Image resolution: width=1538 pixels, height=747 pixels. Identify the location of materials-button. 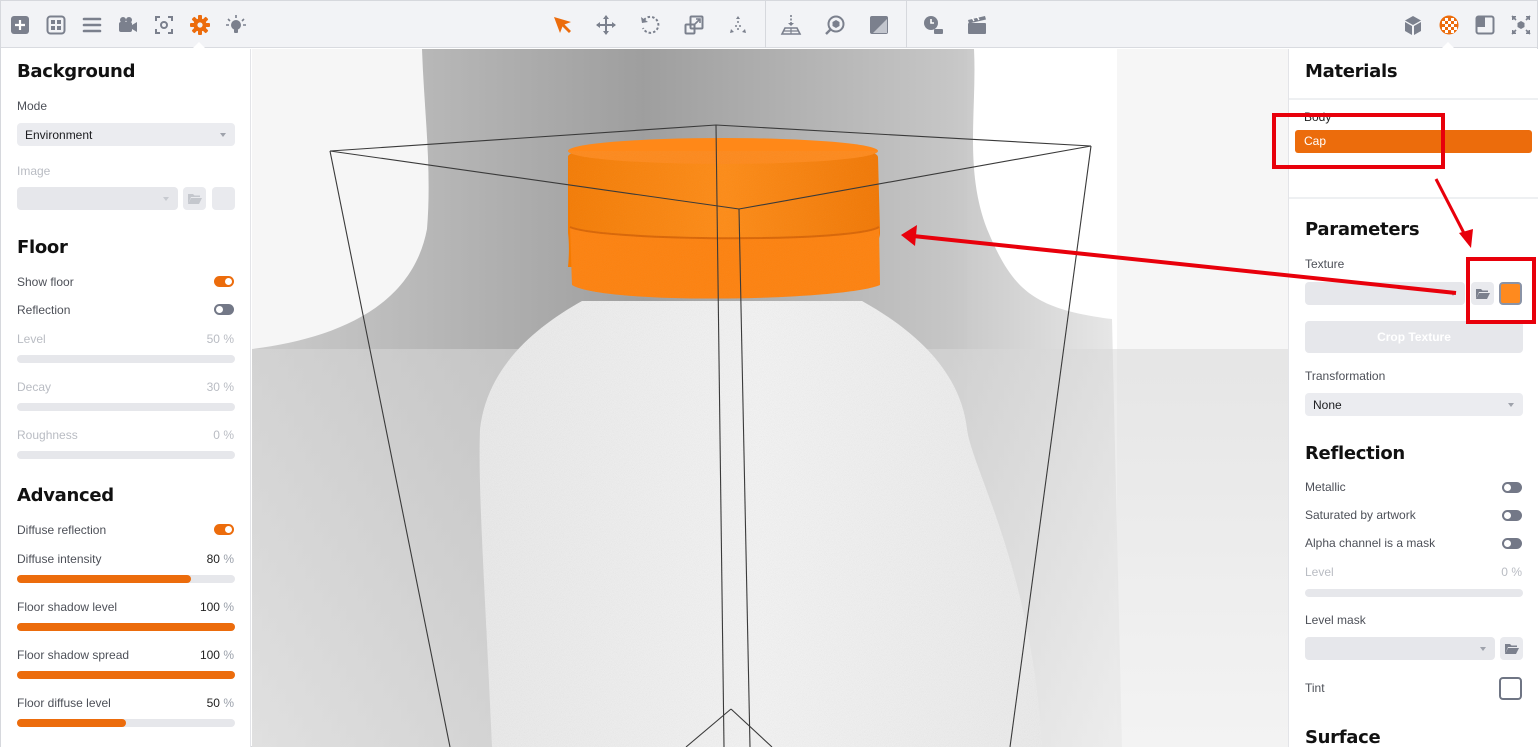
(1449, 25).